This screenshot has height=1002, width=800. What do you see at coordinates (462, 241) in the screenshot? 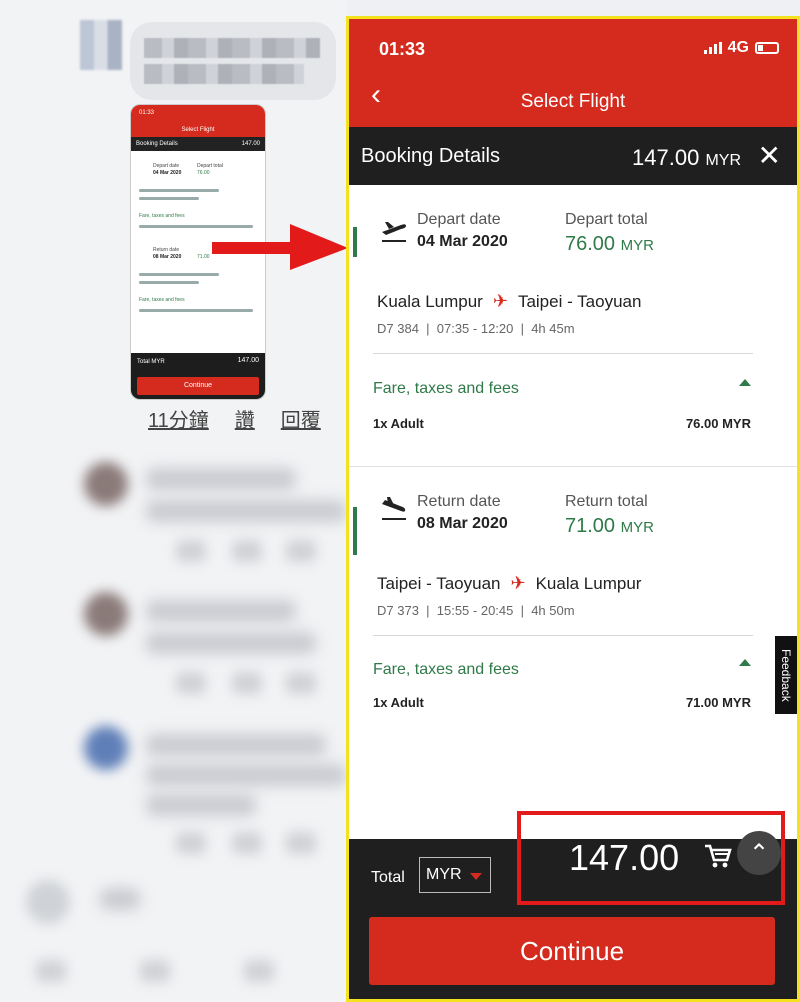
I see `depart-date: 04 Mar 2020` at bounding box center [462, 241].